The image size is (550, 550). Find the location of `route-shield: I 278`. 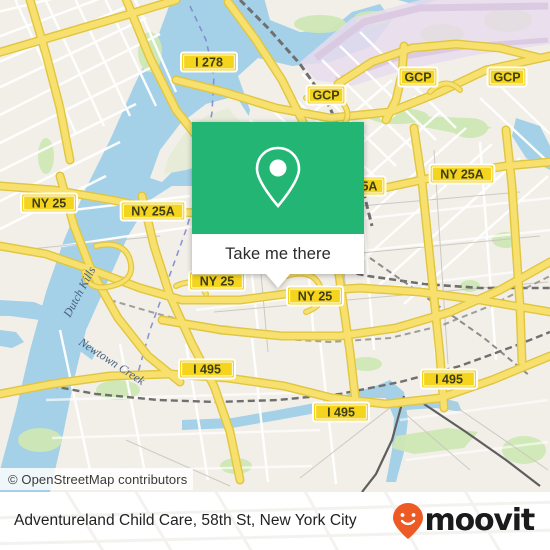

route-shield: I 278 is located at coordinates (209, 62).